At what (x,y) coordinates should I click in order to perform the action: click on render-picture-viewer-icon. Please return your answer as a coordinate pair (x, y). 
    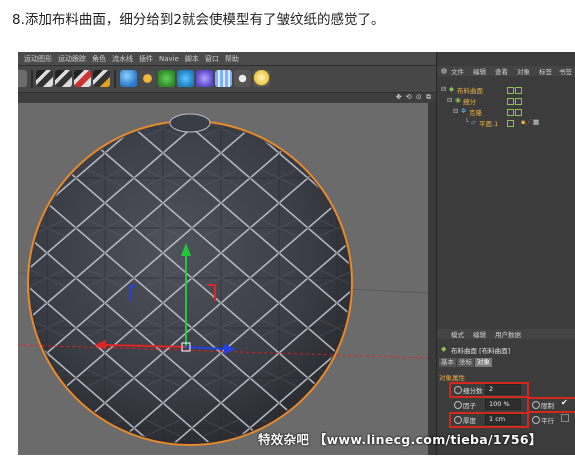
    Looking at the image, I should click on (63, 78).